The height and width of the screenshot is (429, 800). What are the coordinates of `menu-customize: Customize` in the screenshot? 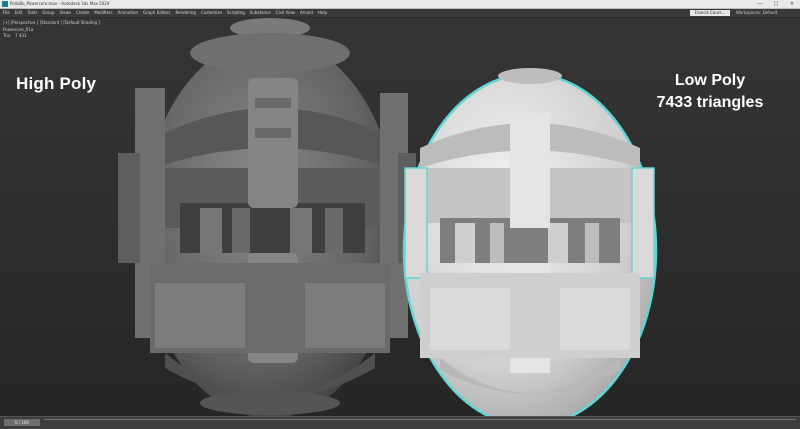 It's located at (211, 13).